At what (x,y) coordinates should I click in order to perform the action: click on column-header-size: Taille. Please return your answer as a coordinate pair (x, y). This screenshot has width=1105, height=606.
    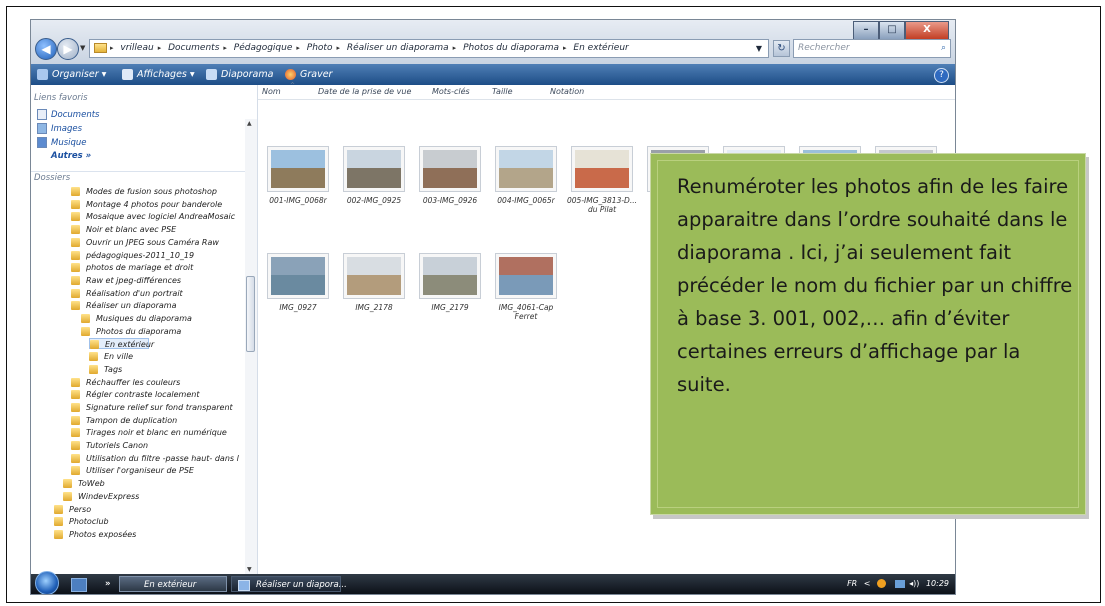
    Looking at the image, I should click on (502, 92).